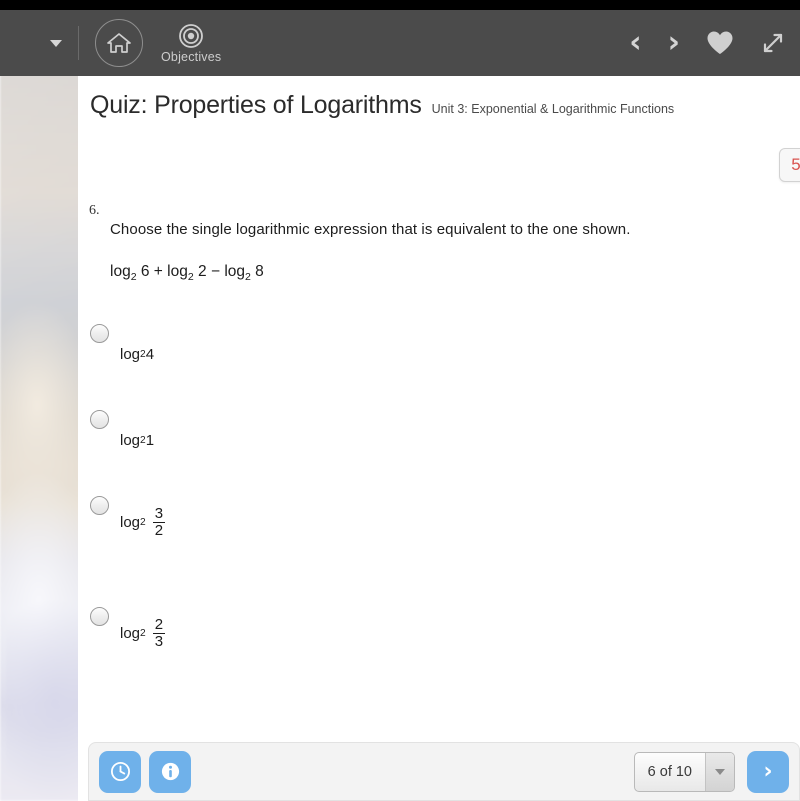  I want to click on fraction-denominator: 3, so click(159, 642).